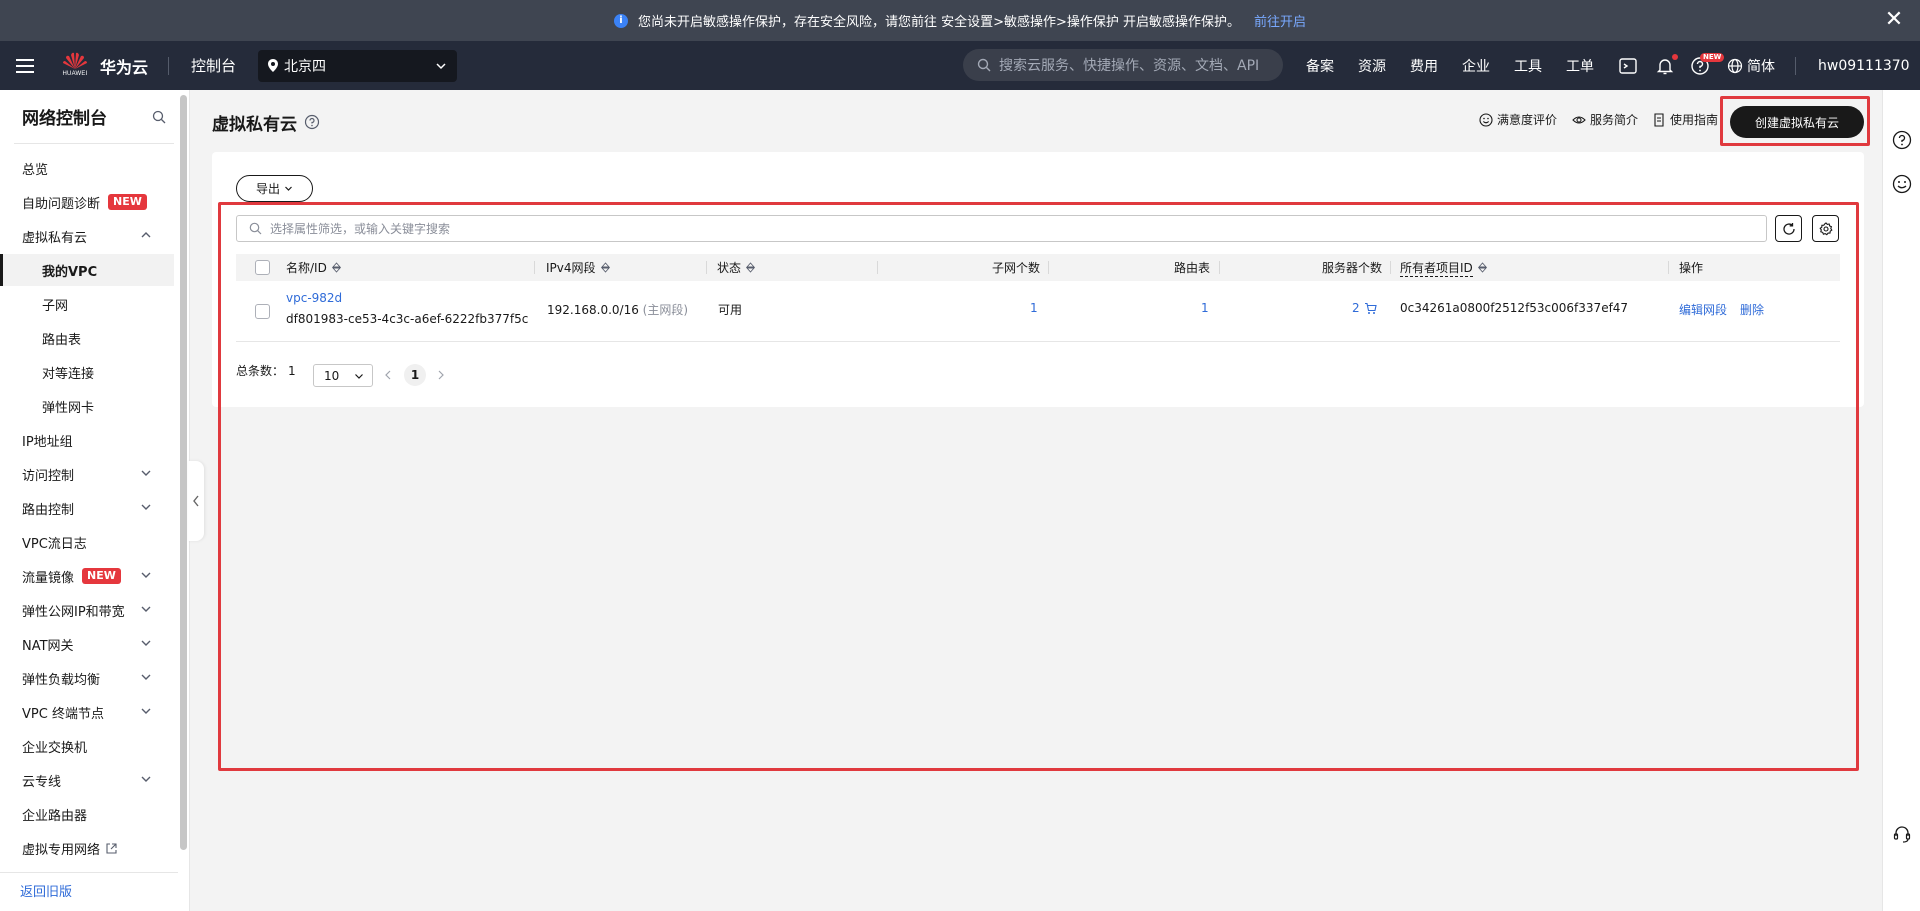 The width and height of the screenshot is (1920, 911). Describe the element at coordinates (1894, 20) in the screenshot. I see `close-icon: ✕` at that location.